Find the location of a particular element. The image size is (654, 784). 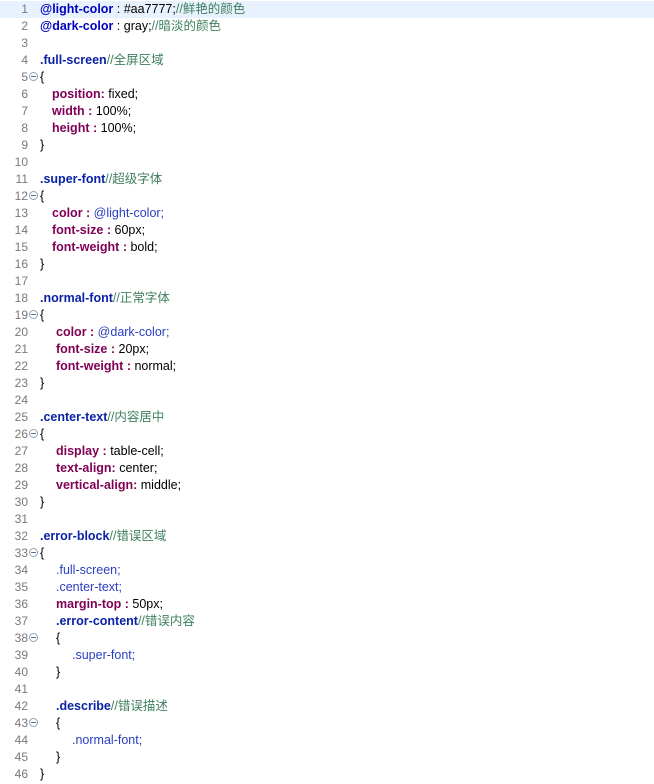

code-line: 6 position: fixed; is located at coordinates (327, 94).